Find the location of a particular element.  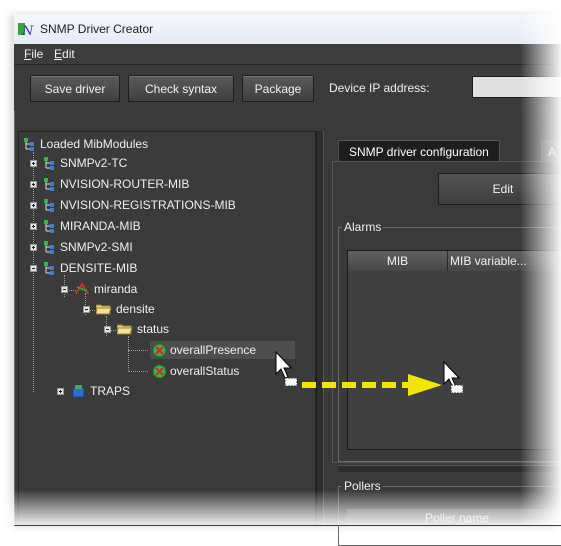

svg-text: N is located at coordinates (27, 30).